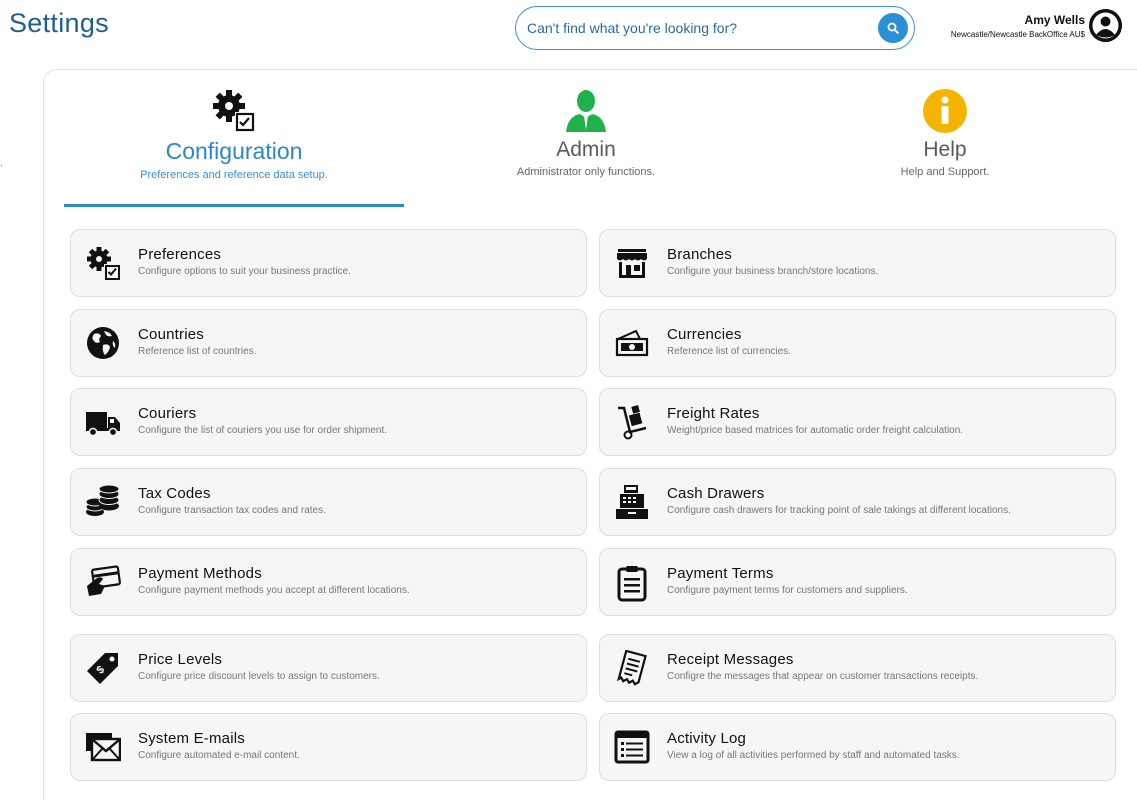 The height and width of the screenshot is (800, 1137). I want to click on price-tag-icon: $, so click(102, 668).